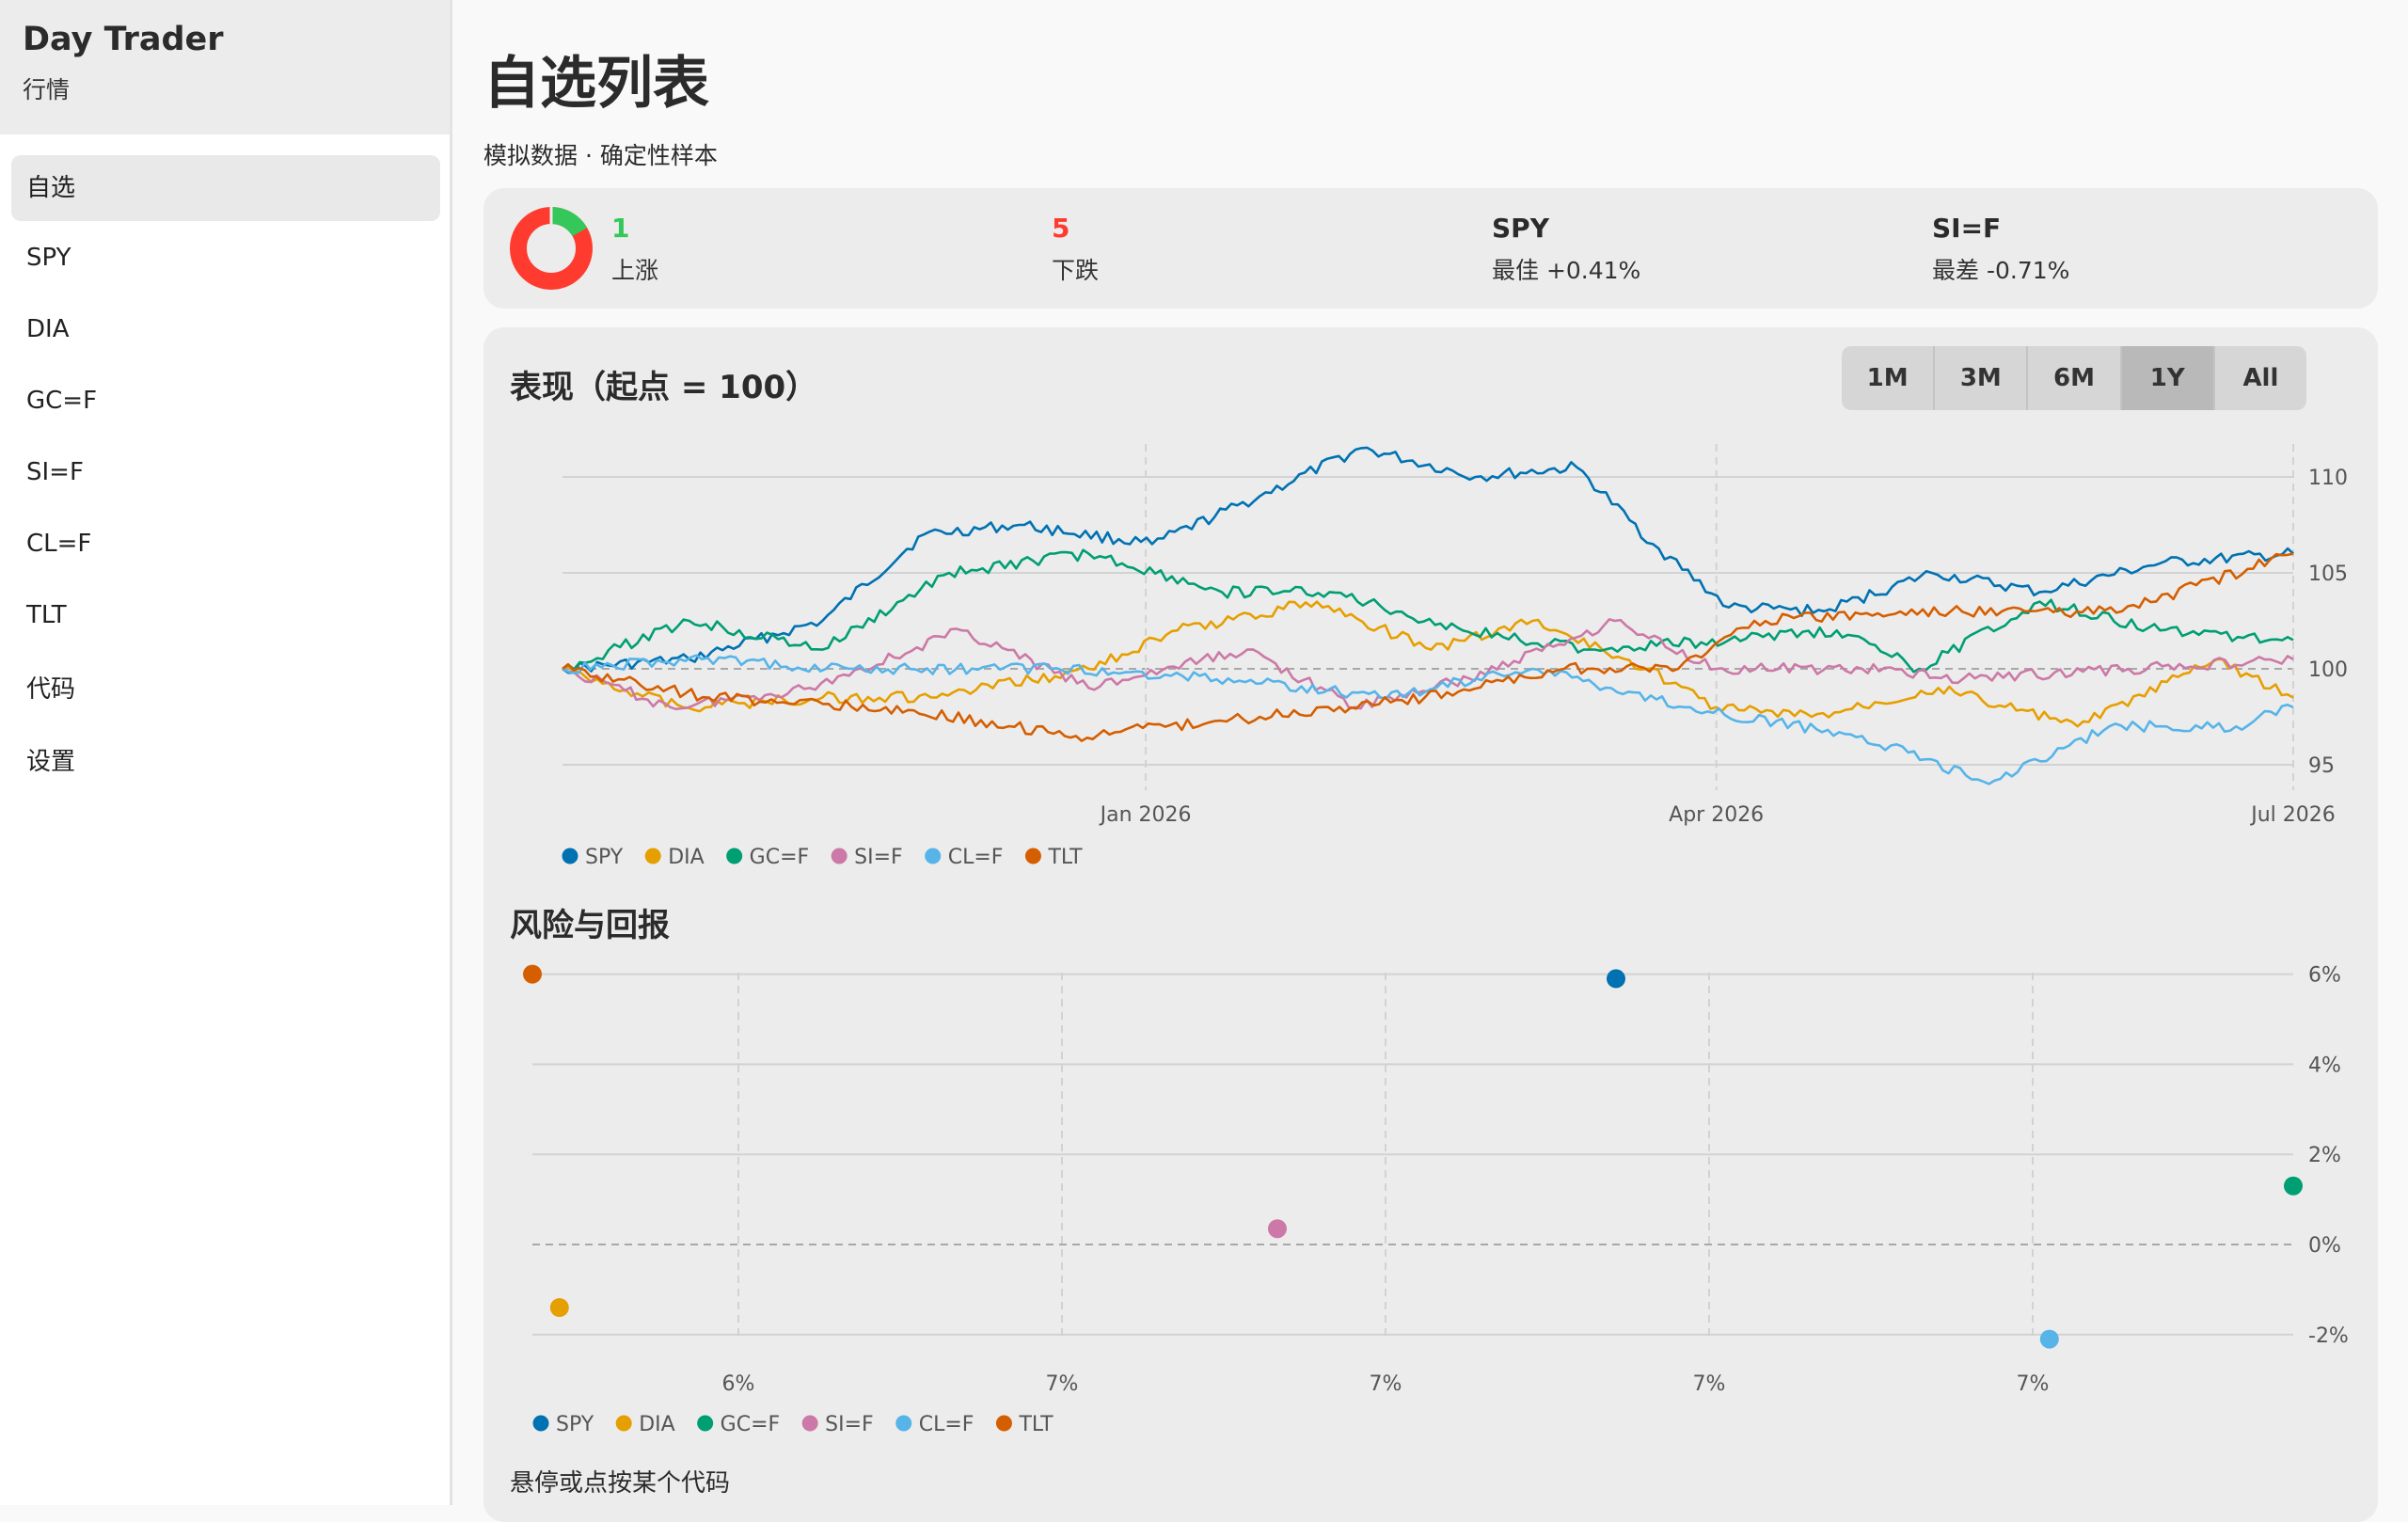  What do you see at coordinates (2328, 575) in the screenshot?
I see `perf-y-tick-label: 105` at bounding box center [2328, 575].